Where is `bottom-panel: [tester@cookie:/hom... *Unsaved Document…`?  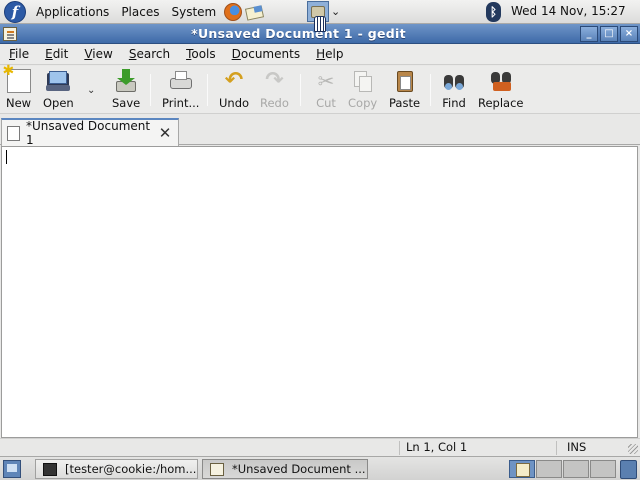 bottom-panel: [tester@cookie:/hom... *Unsaved Document… is located at coordinates (320, 468).